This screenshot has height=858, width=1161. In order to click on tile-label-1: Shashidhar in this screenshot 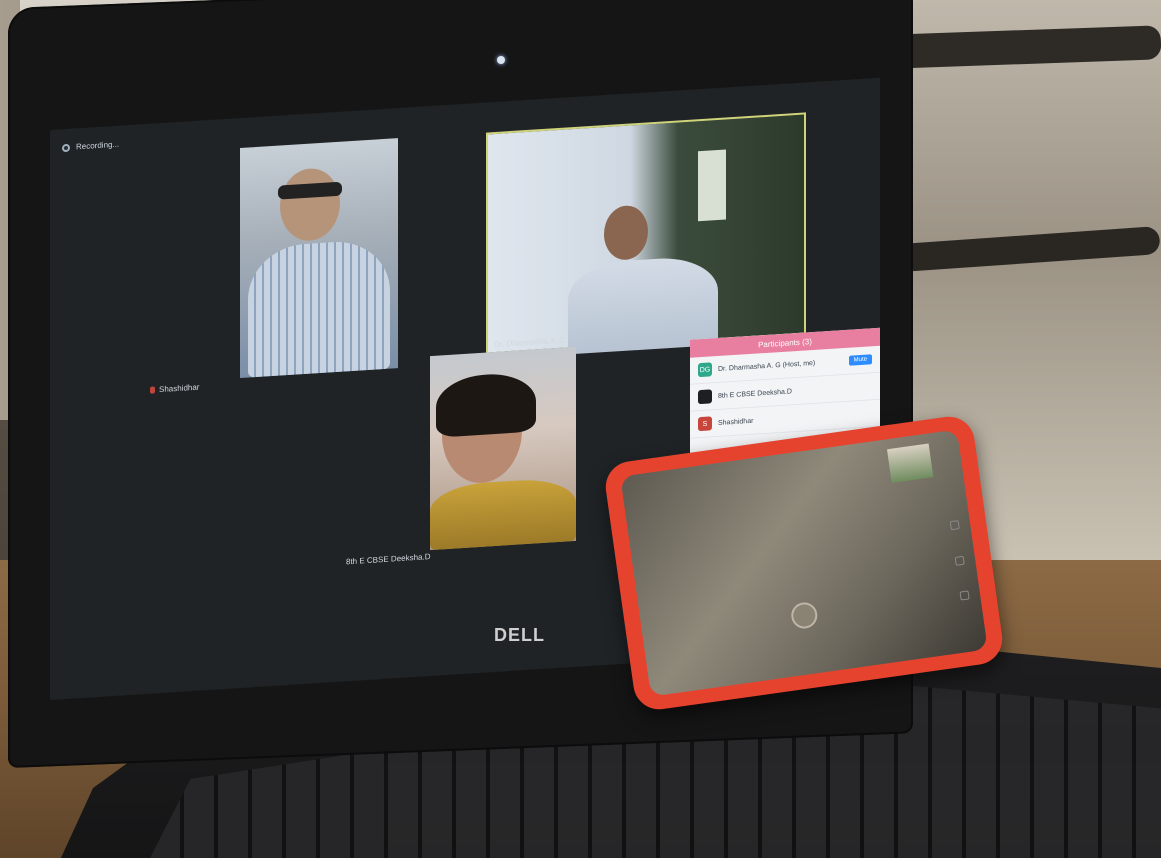, I will do `click(174, 389)`.